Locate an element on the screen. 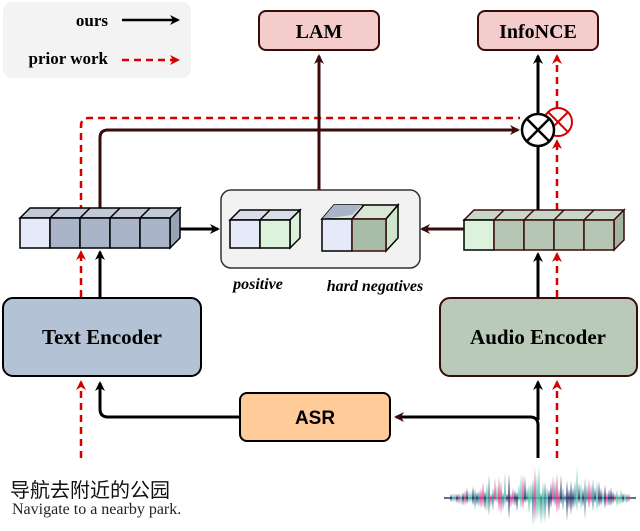  legend-prior-label: prior work is located at coordinates (69, 58).